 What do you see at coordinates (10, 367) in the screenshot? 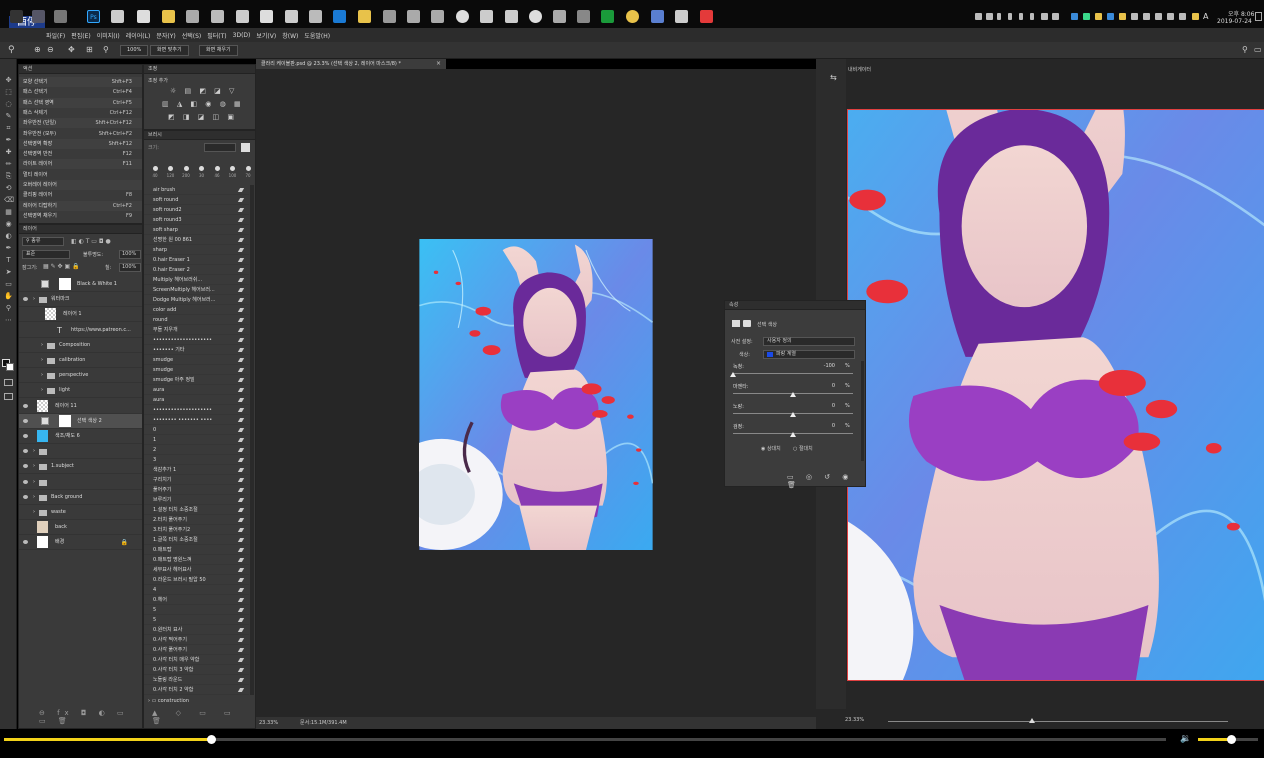
I see `background-color` at bounding box center [10, 367].